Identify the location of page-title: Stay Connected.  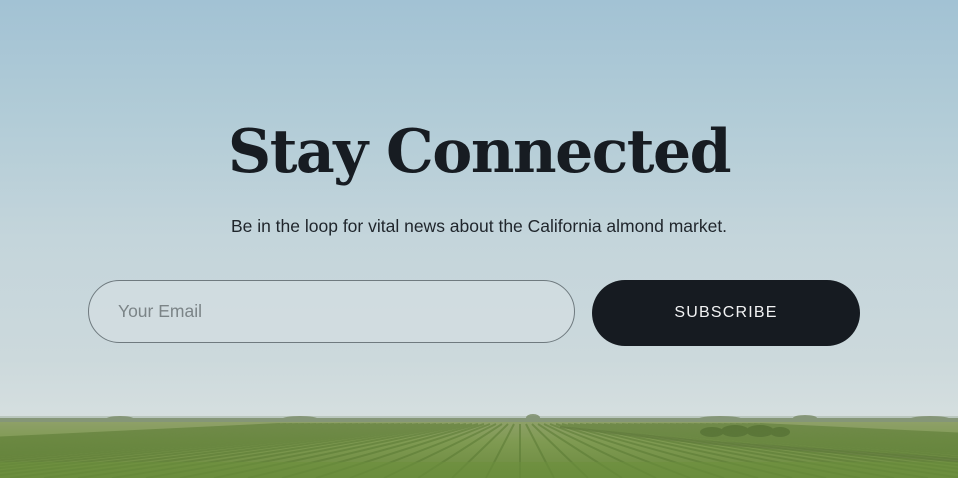
(479, 152).